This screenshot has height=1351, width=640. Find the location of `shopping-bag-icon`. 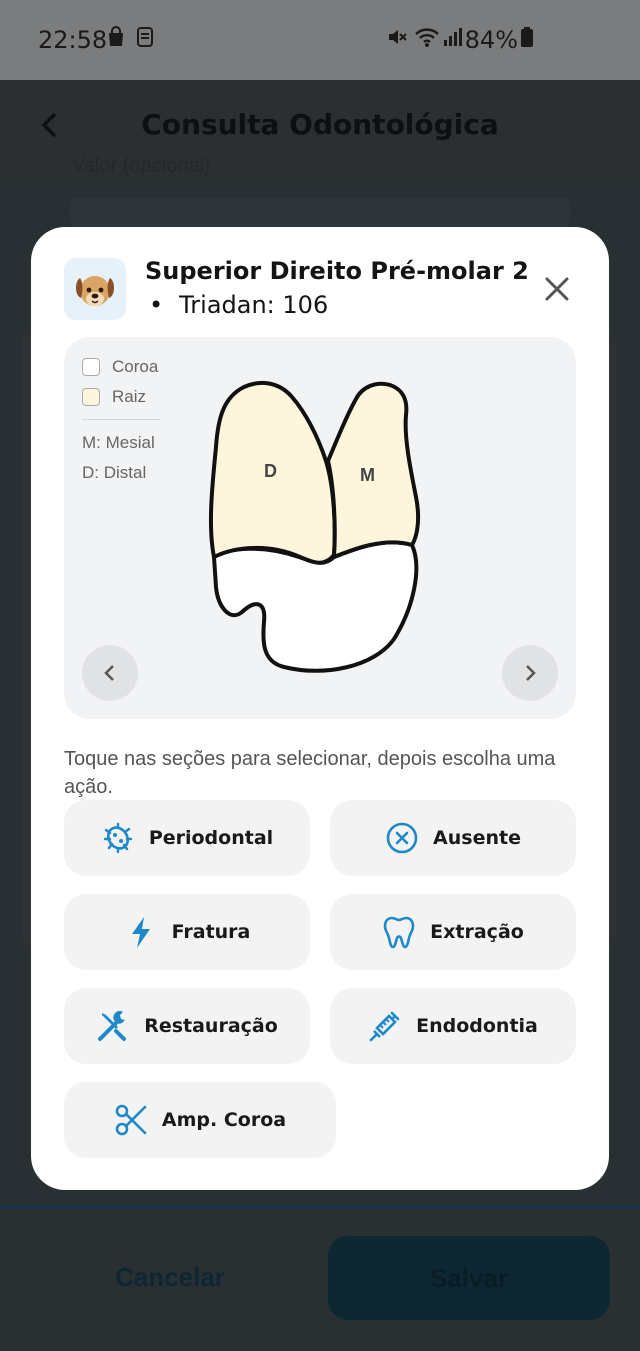

shopping-bag-icon is located at coordinates (116, 39).